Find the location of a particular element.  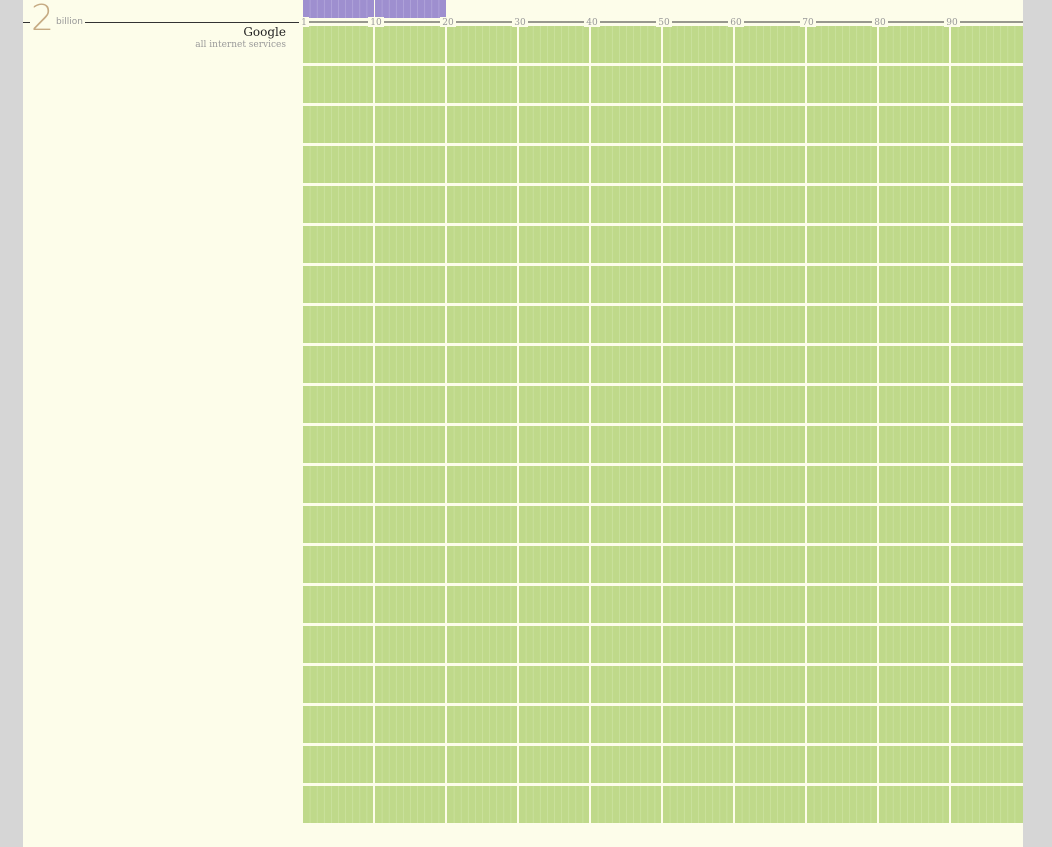

x-tick-label: 70 is located at coordinates (808, 23).